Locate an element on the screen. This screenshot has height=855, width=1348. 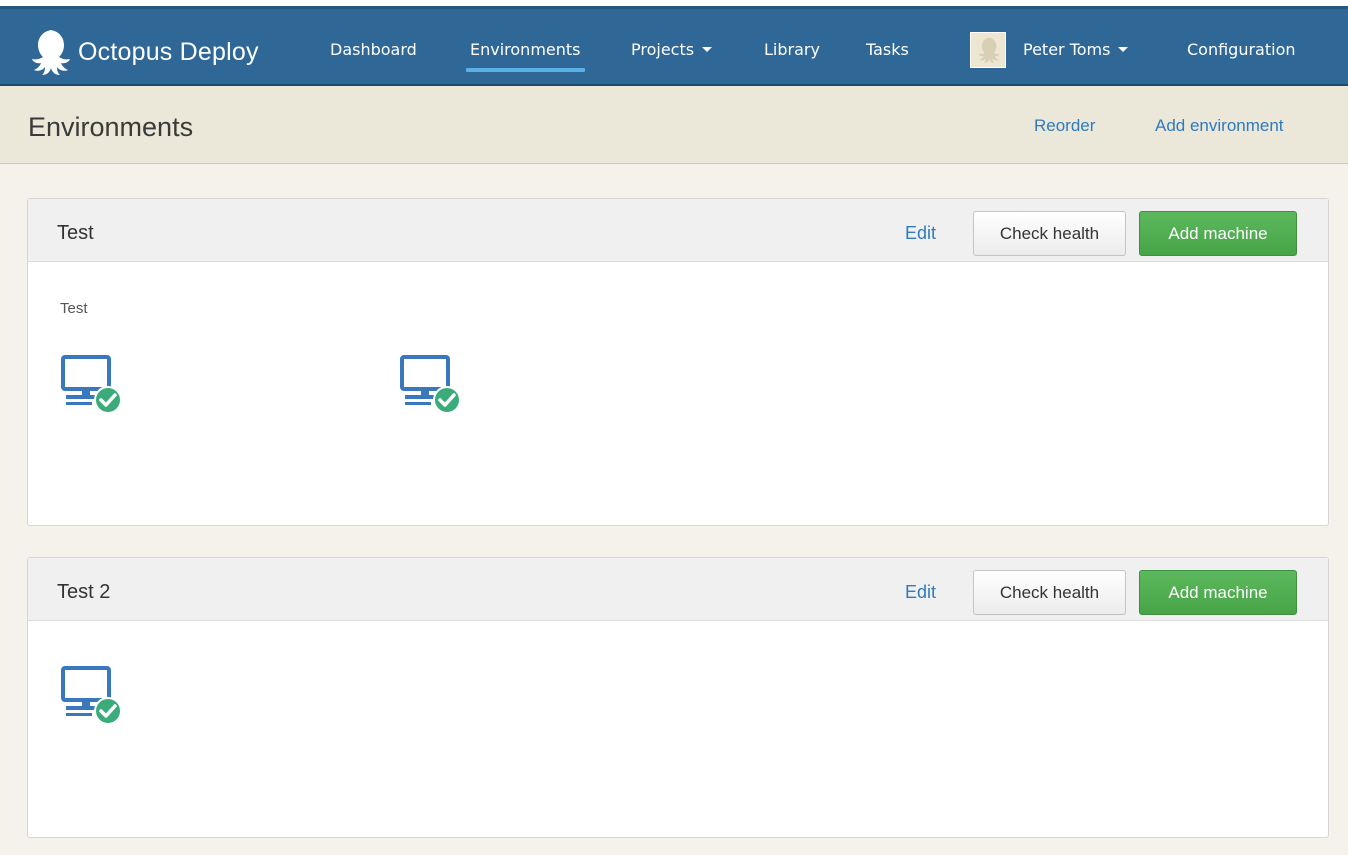
environment-description: Test is located at coordinates (74, 308).